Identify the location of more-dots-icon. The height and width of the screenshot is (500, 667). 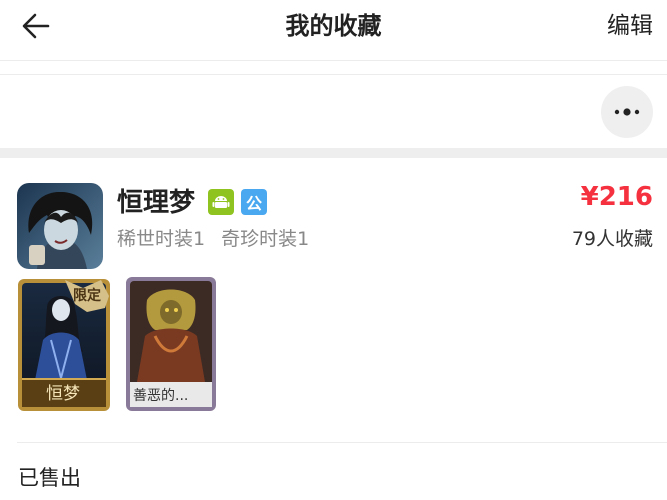
(627, 112).